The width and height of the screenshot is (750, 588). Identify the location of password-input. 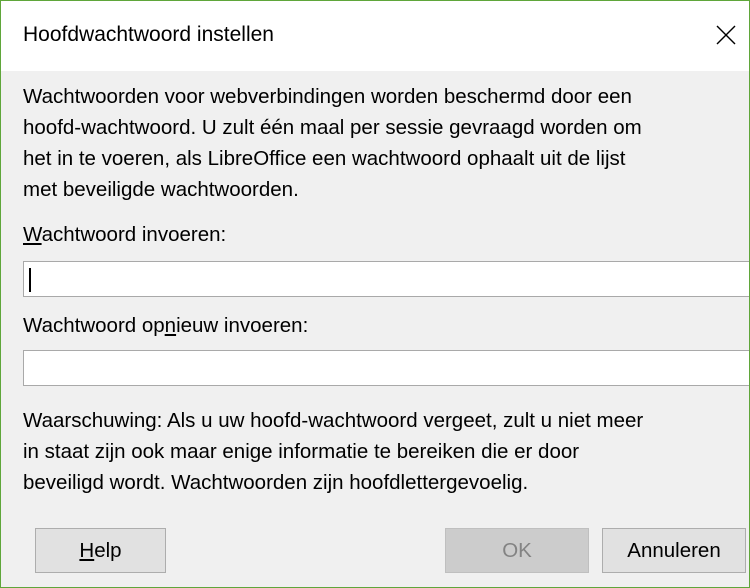
(386, 279).